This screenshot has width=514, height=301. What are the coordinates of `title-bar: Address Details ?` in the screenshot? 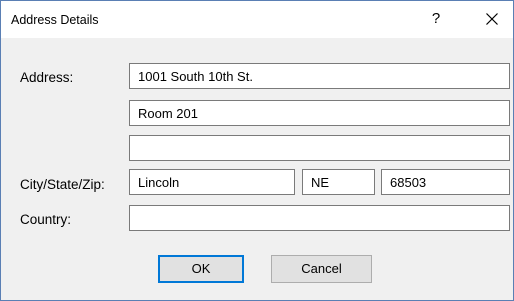 It's located at (257, 19).